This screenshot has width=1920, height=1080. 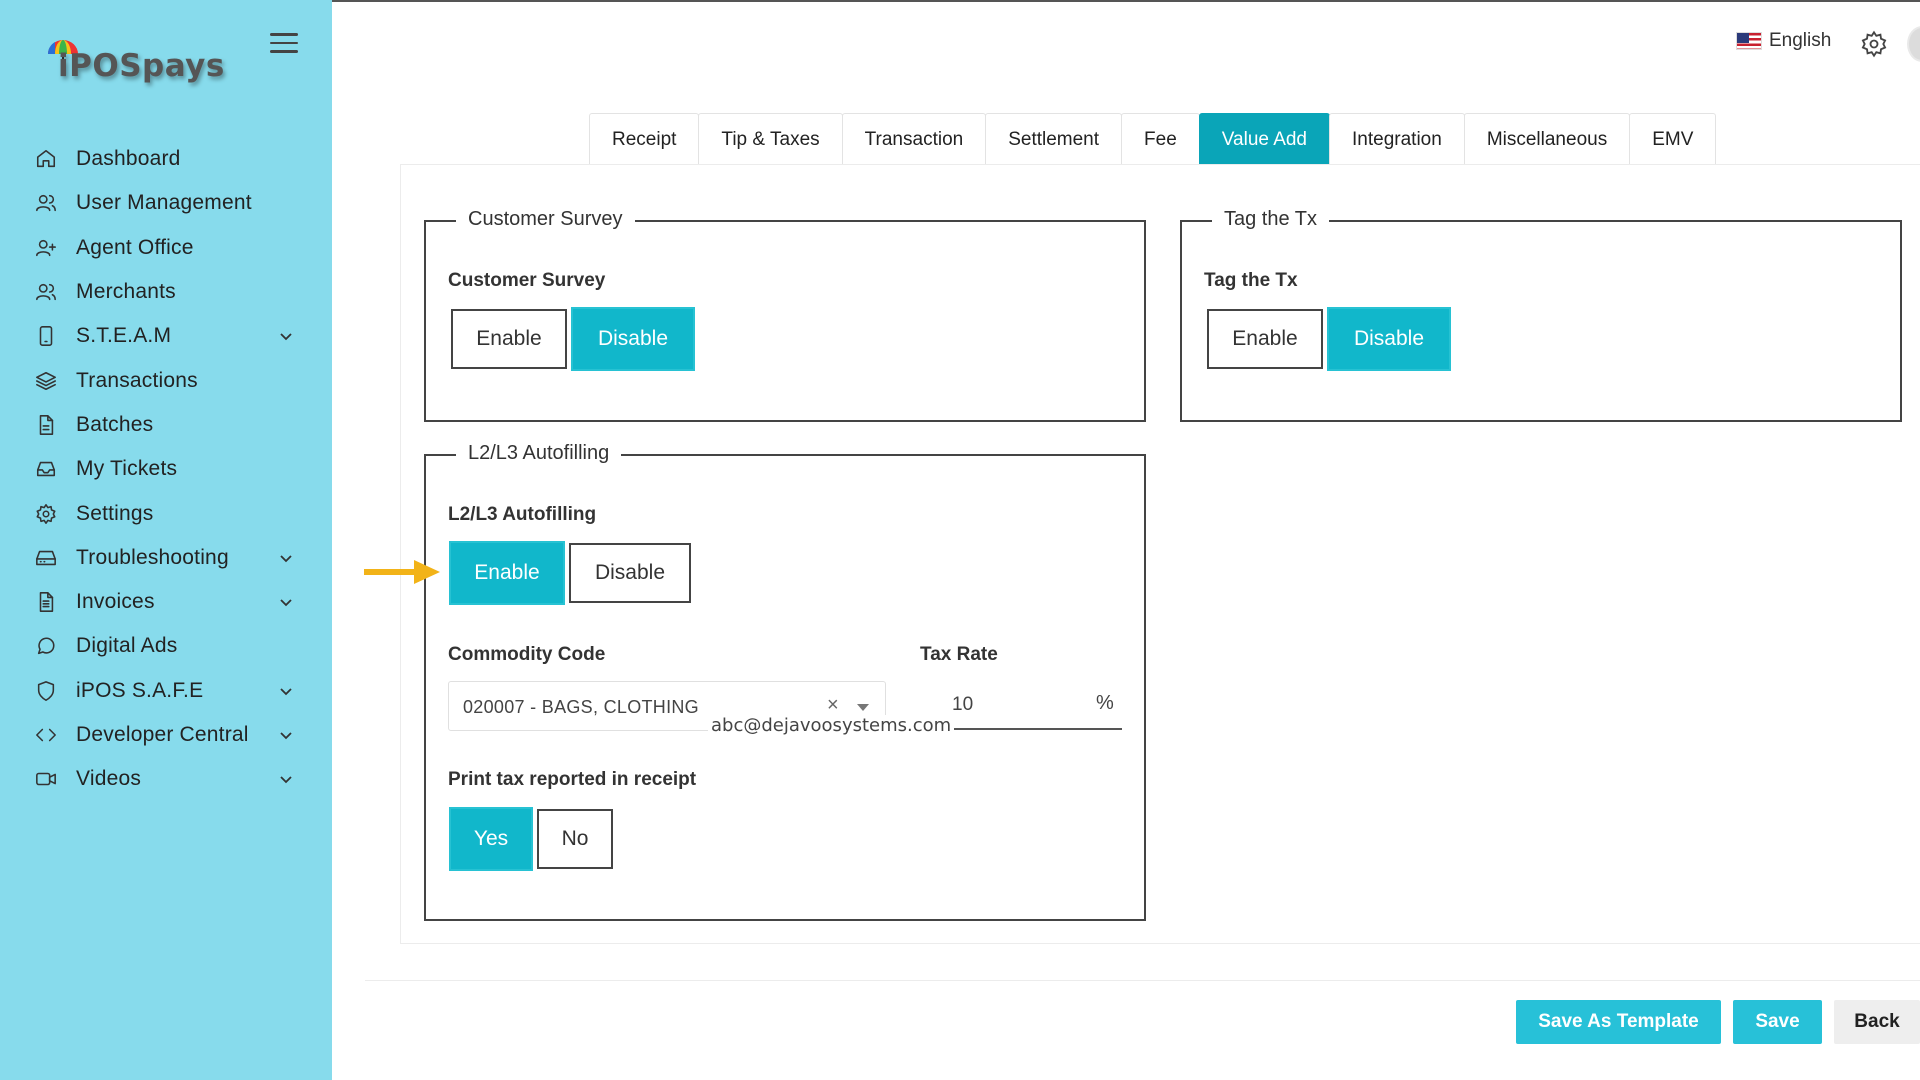 I want to click on arrow-annotation-icon, so click(x=402, y=572).